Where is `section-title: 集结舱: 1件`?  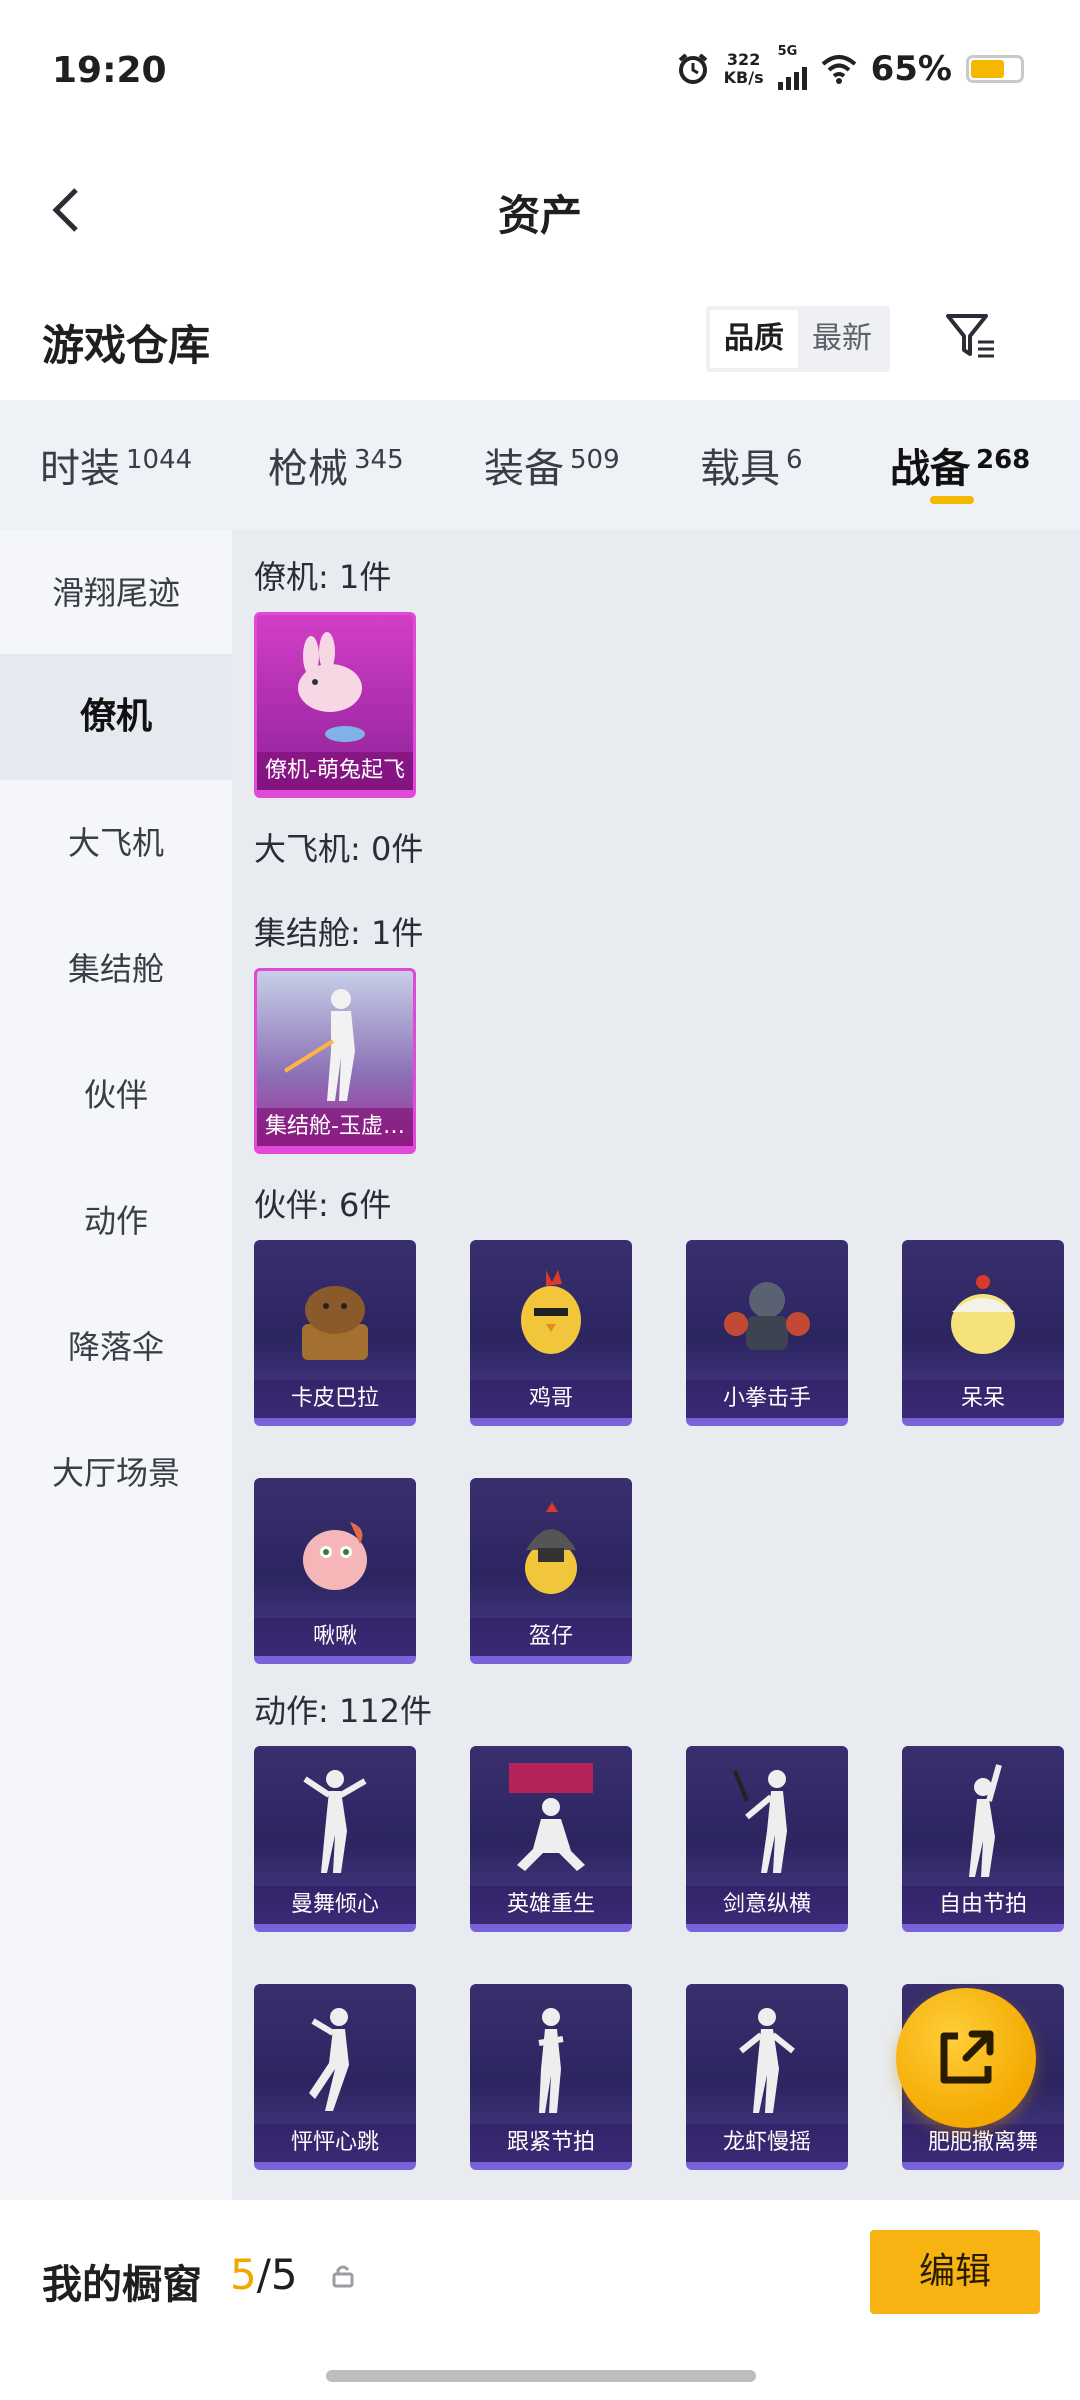
section-title: 集结舱: 1件 is located at coordinates (339, 933).